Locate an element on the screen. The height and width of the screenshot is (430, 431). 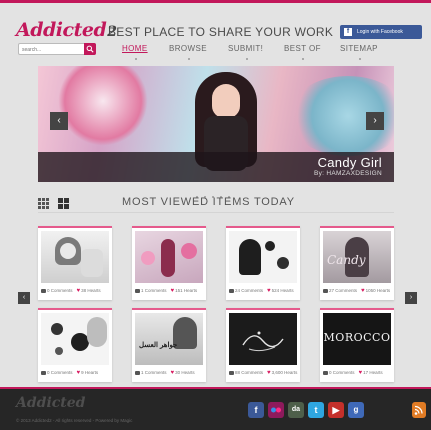
banner-decor is located at coordinates (103, 106).